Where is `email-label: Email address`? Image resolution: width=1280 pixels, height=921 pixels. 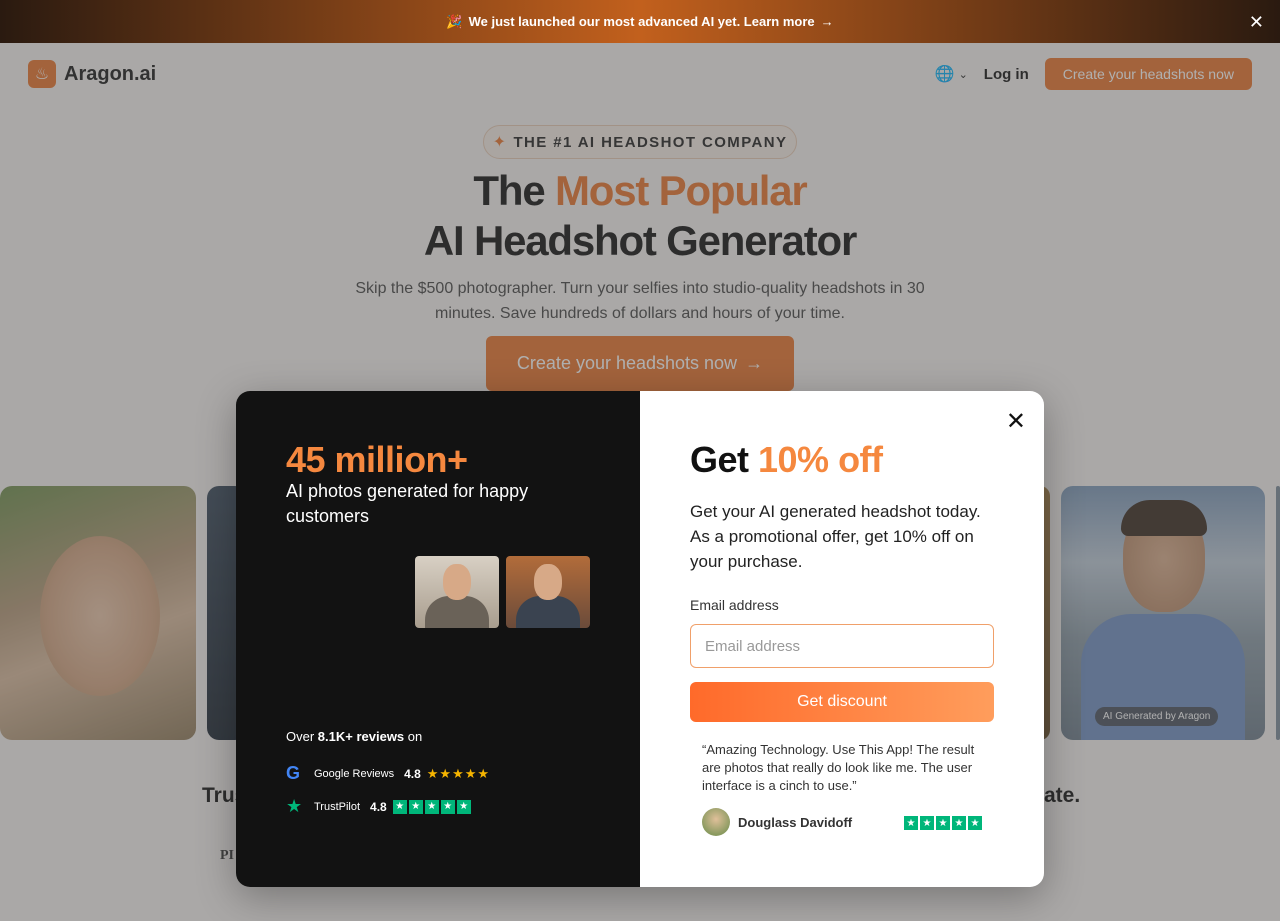
email-label: Email address is located at coordinates (734, 605).